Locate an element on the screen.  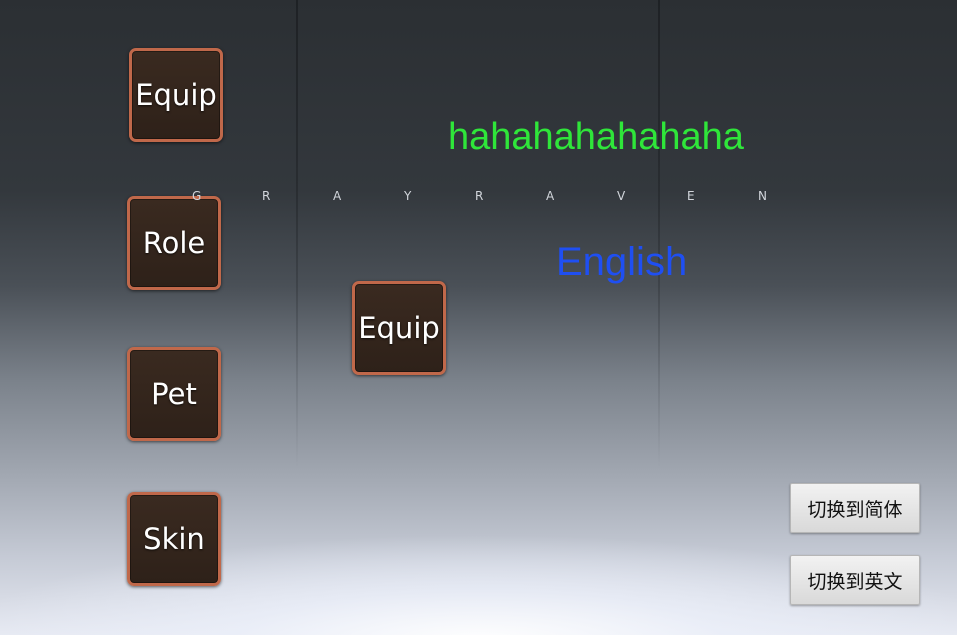
center-equip-button-label: Equip is located at coordinates (399, 328).